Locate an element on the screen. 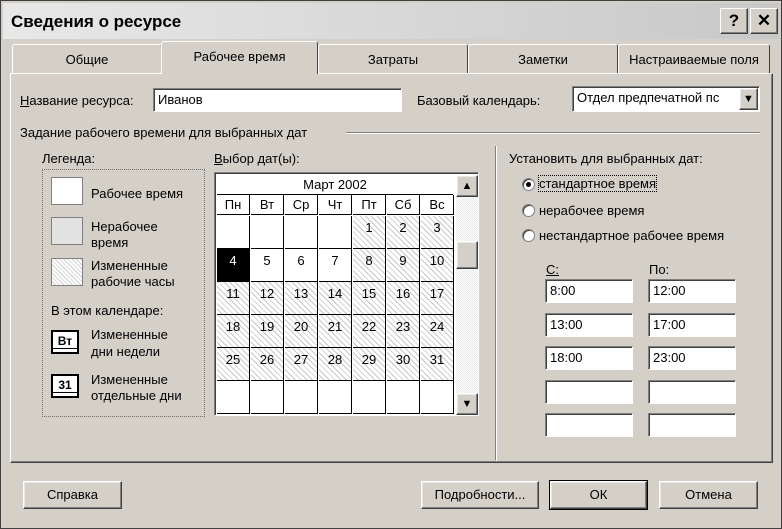  legend-weekday-1: Измененные is located at coordinates (129, 334).